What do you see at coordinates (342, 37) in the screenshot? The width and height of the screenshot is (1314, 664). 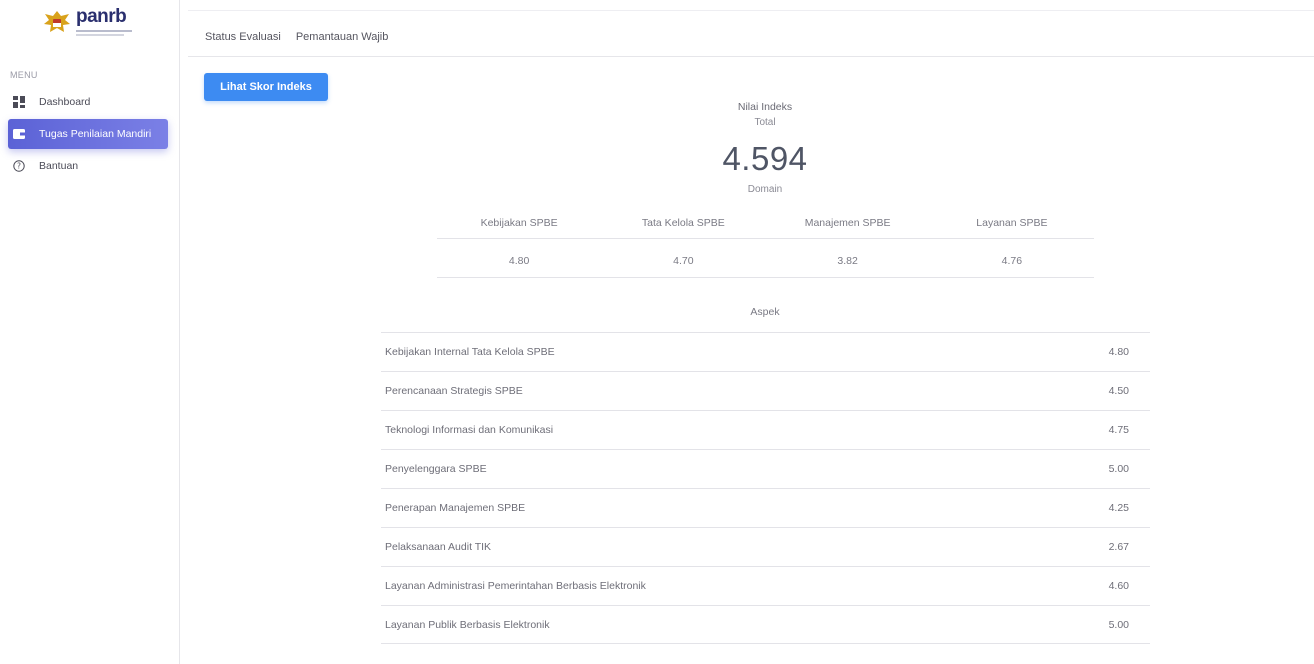 I see `tab-pemantauan-wajib: Pemantauan Wajib` at bounding box center [342, 37].